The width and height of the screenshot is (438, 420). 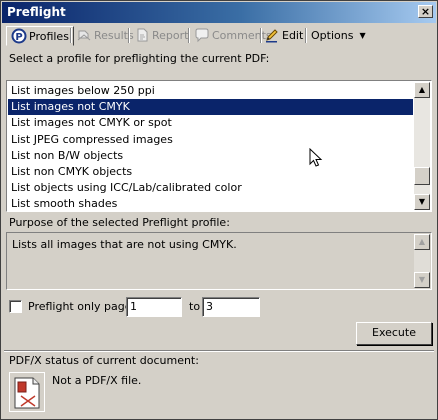 What do you see at coordinates (15, 306) in the screenshot?
I see `preflight-only-pages-checkbox` at bounding box center [15, 306].